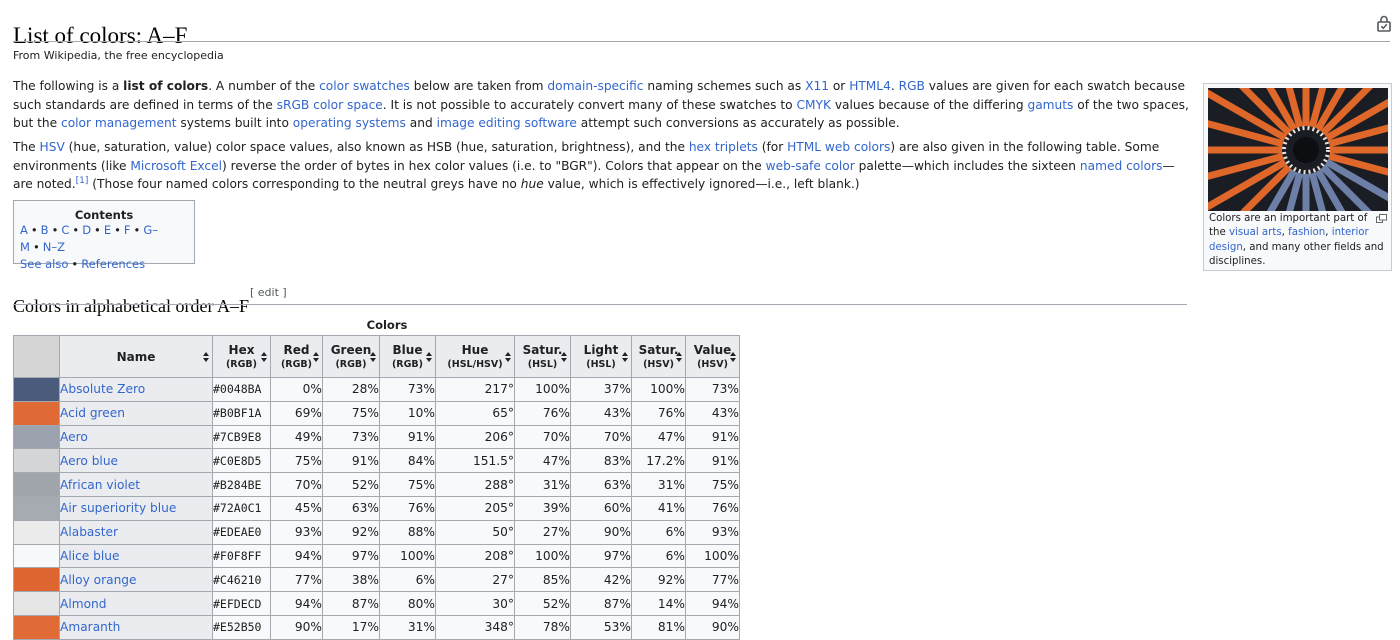 The image size is (1400, 640). I want to click on section-heading: Colors in alphabetical order A–F, so click(131, 305).